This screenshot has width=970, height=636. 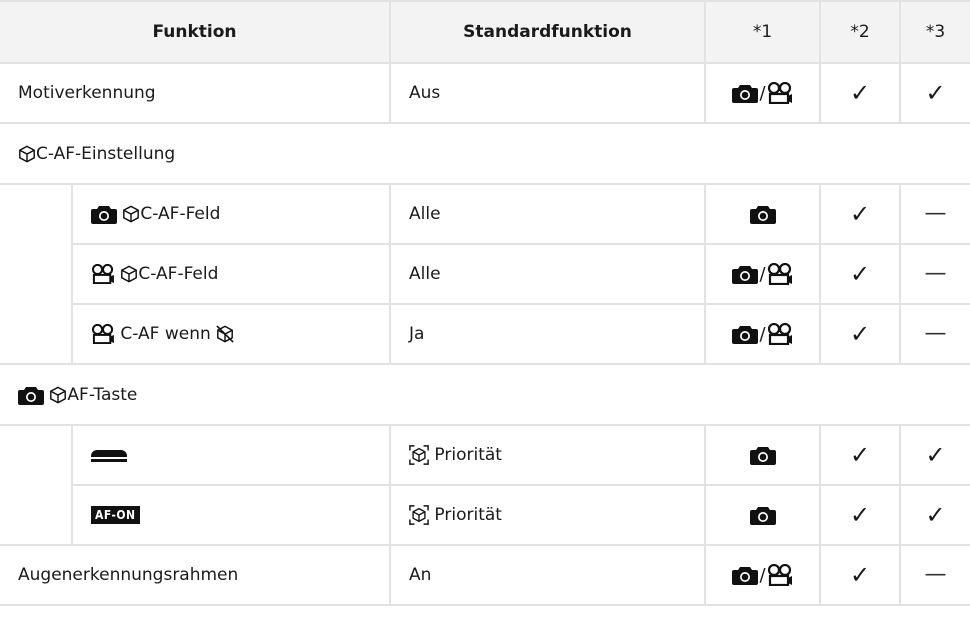 What do you see at coordinates (231, 455) in the screenshot?
I see `row-label` at bounding box center [231, 455].